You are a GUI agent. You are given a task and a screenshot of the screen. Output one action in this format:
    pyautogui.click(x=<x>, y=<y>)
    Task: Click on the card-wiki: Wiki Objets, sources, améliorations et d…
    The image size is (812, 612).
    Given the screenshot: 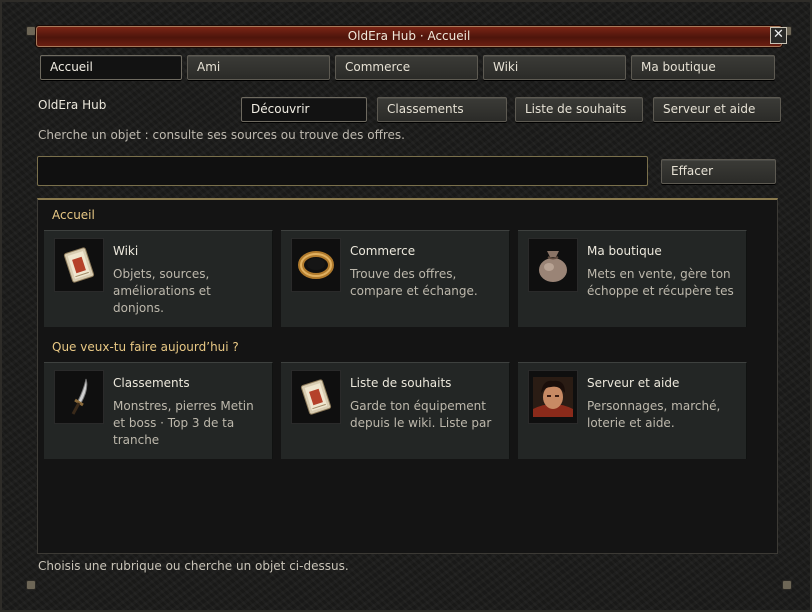 What is the action you would take?
    pyautogui.click(x=158, y=278)
    